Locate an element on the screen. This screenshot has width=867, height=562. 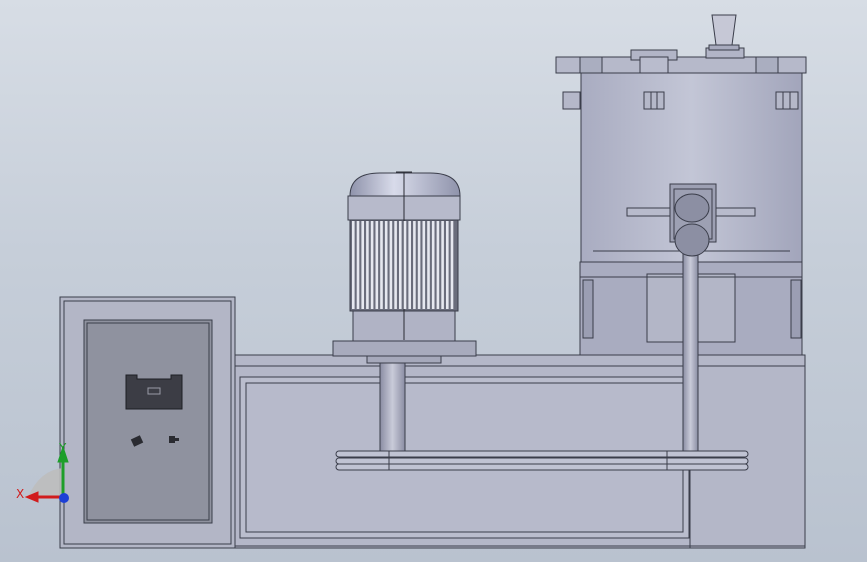
connecting-pipes is located at coordinates (542, 460).